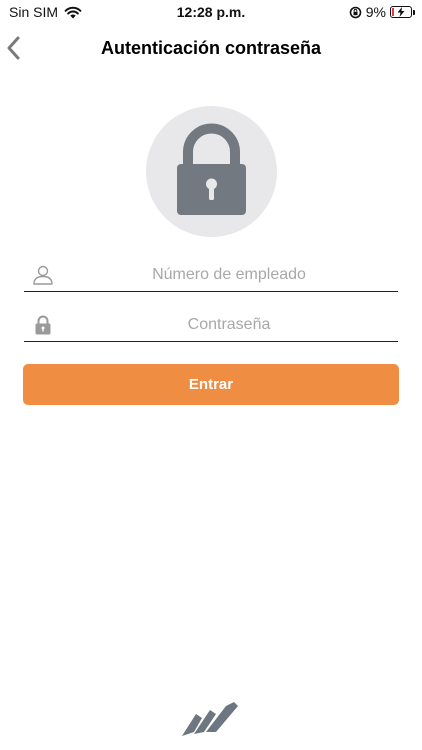 This screenshot has width=422, height=750. I want to click on brand-logo-icon, so click(210, 719).